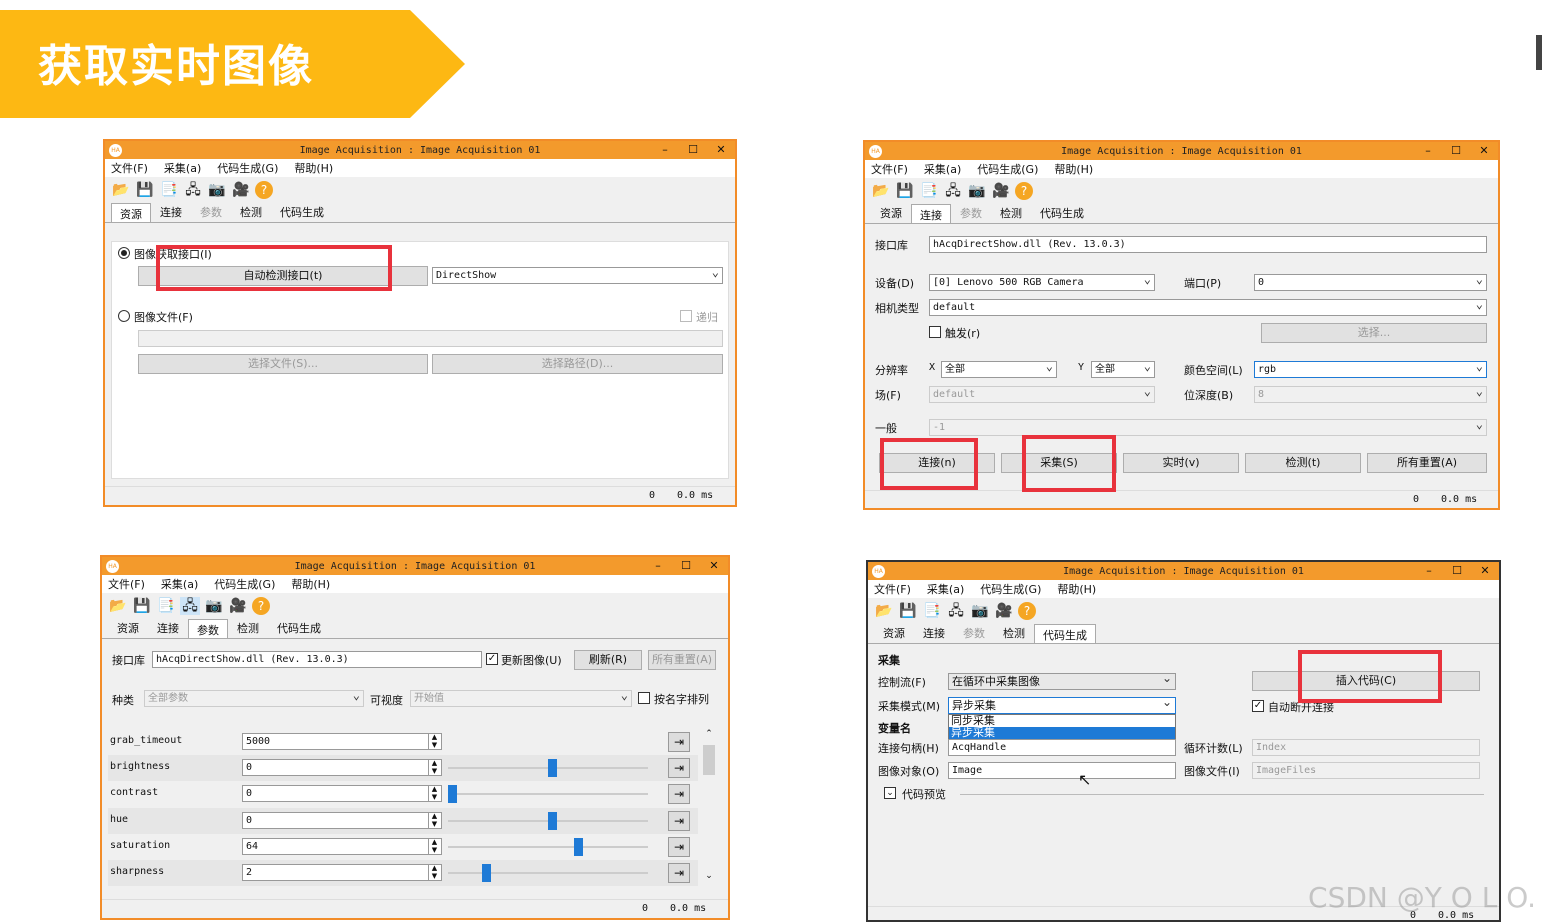  What do you see at coordinates (608, 660) in the screenshot?
I see `refresh-button: 刷新(R)` at bounding box center [608, 660].